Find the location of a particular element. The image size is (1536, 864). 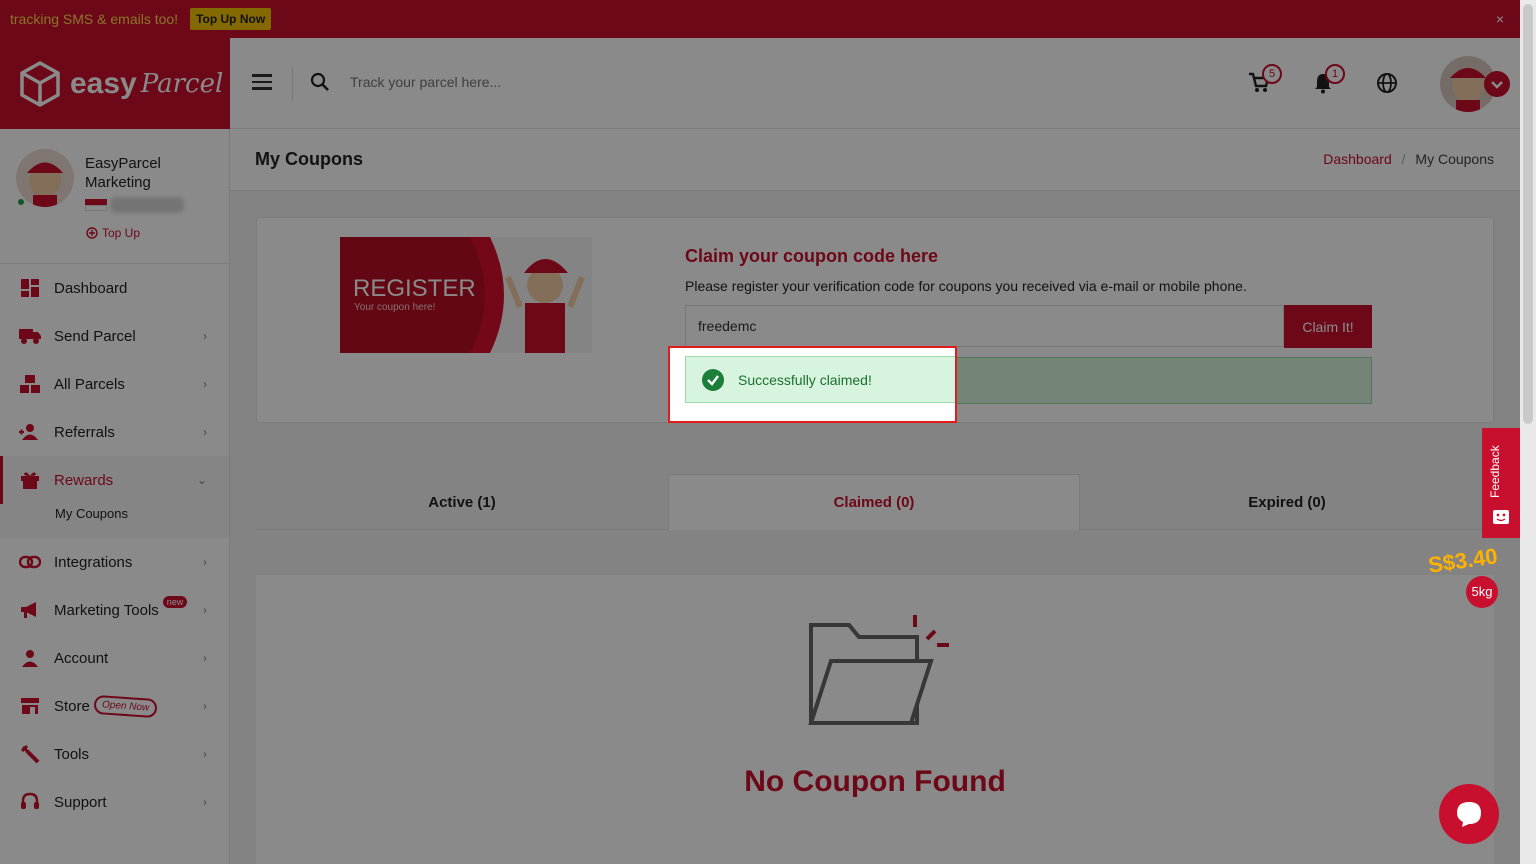

sidebar-subitem-label: My Coupons is located at coordinates (91, 513).